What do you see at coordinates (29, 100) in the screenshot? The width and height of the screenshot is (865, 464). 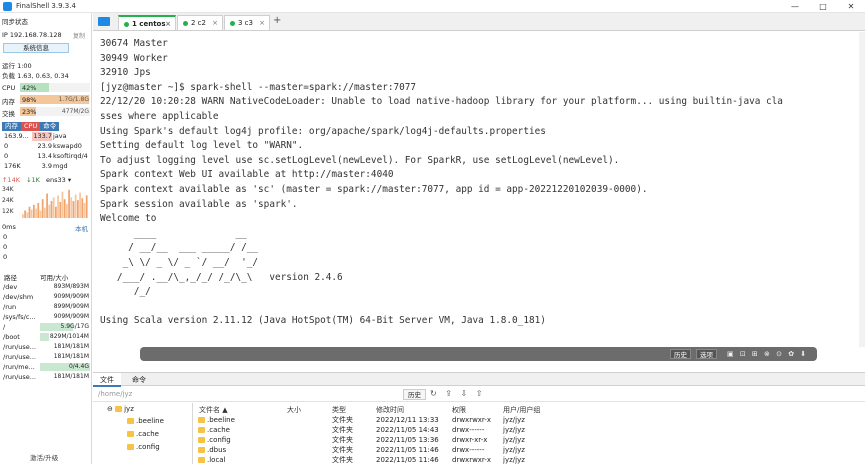 I see `meter-percent: 98%` at bounding box center [29, 100].